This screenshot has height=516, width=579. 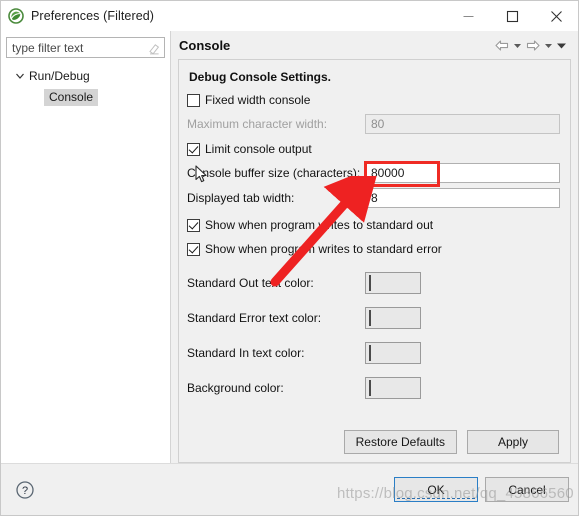 What do you see at coordinates (250, 283) in the screenshot?
I see `standard-out-color-label: Standard Out text color:` at bounding box center [250, 283].